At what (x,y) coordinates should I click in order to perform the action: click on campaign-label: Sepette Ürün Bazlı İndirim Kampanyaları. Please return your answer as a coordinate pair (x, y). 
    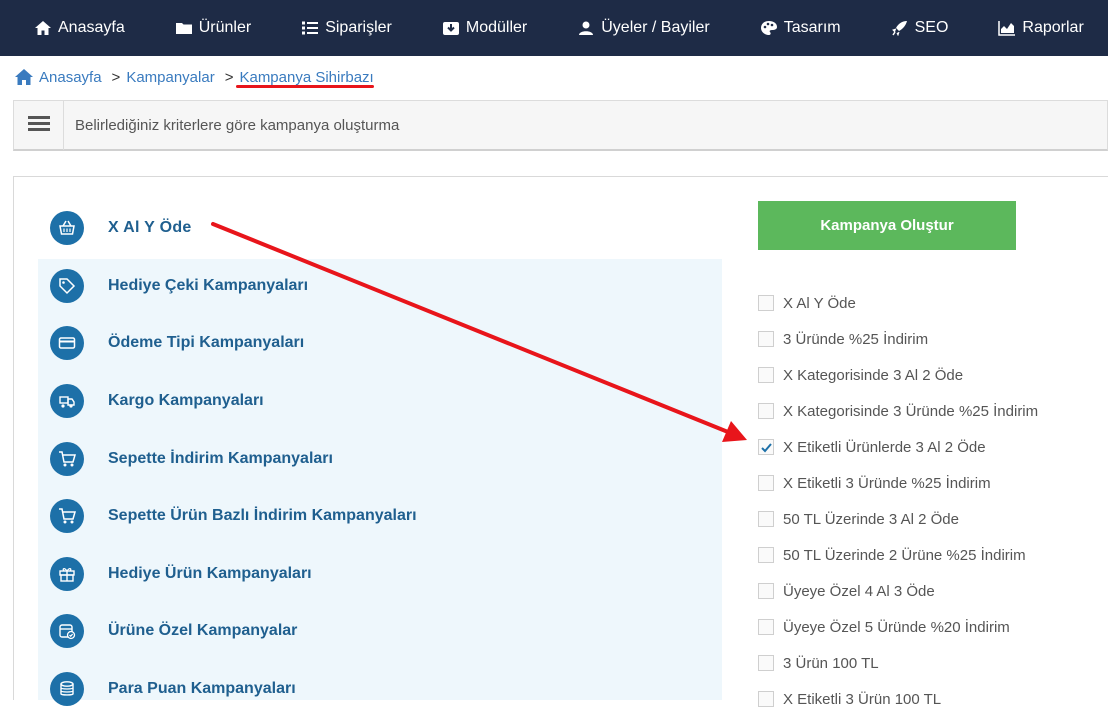
    Looking at the image, I should click on (262, 515).